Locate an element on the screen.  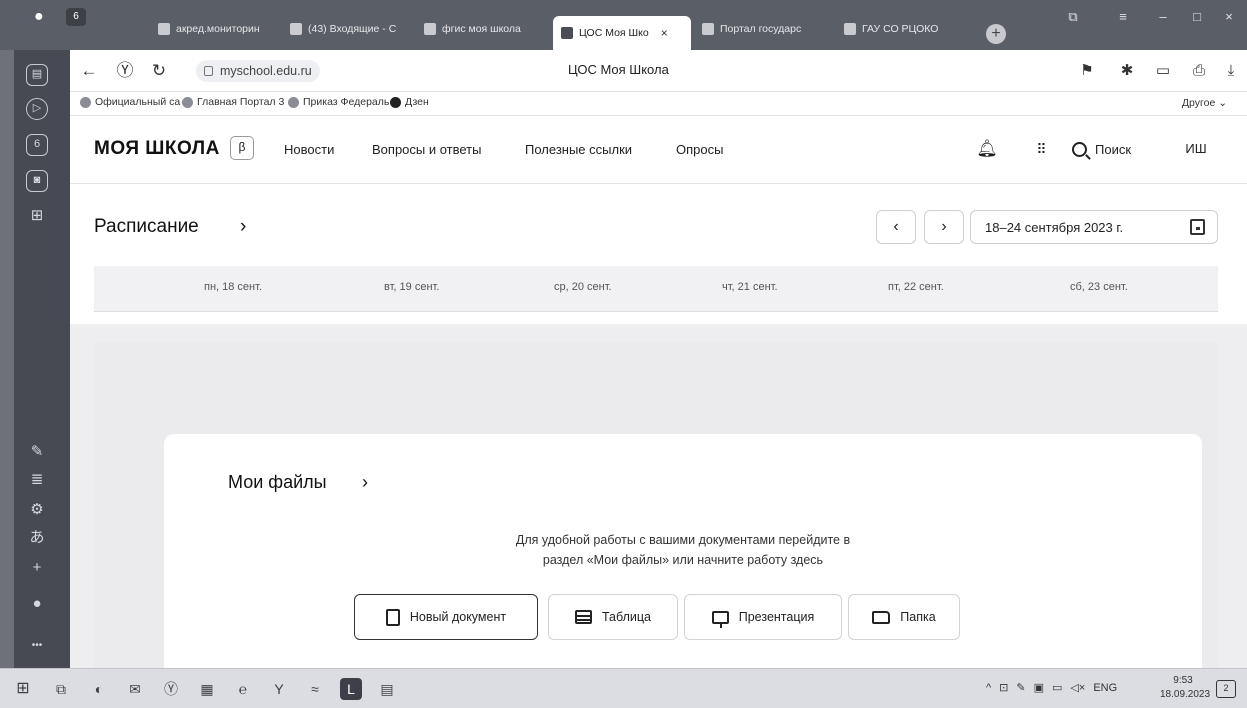
close-window-icon: × is located at coordinates (1229, 17).